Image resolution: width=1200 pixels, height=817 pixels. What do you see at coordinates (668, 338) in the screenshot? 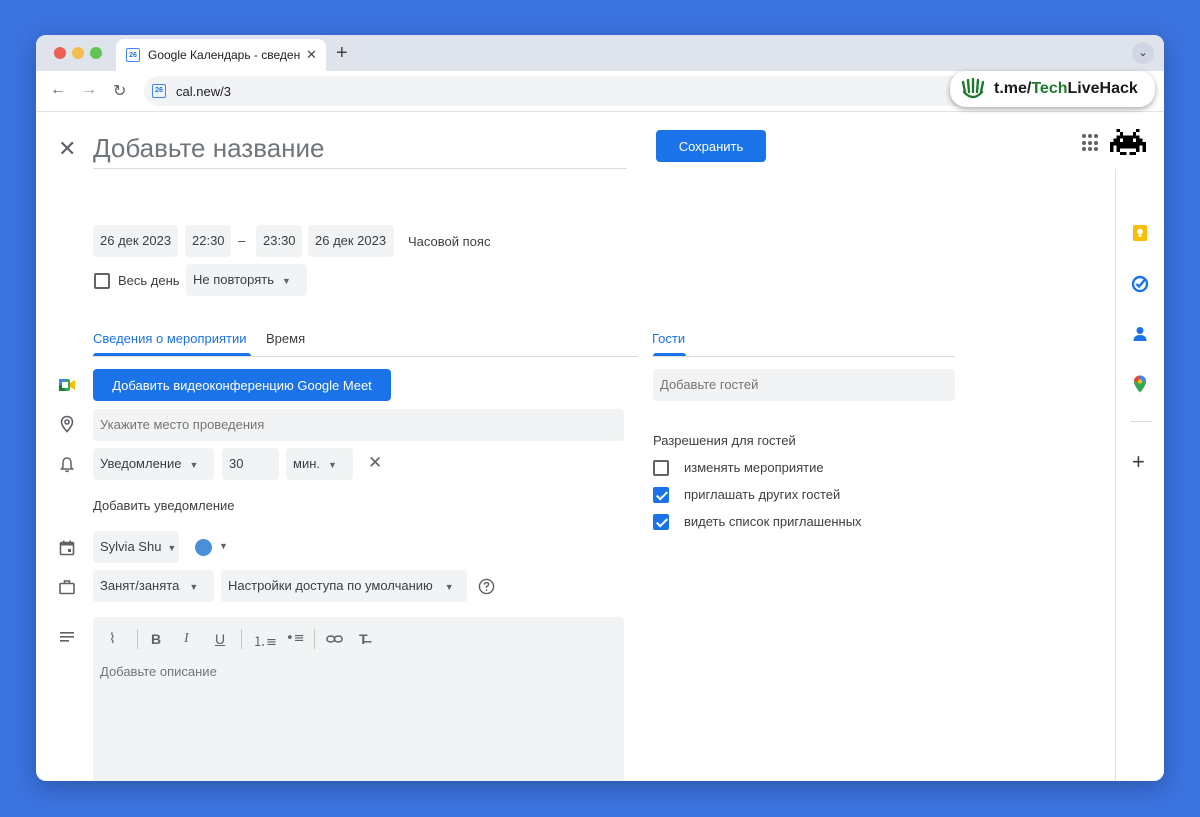
I see `tab-guests: Гости` at bounding box center [668, 338].